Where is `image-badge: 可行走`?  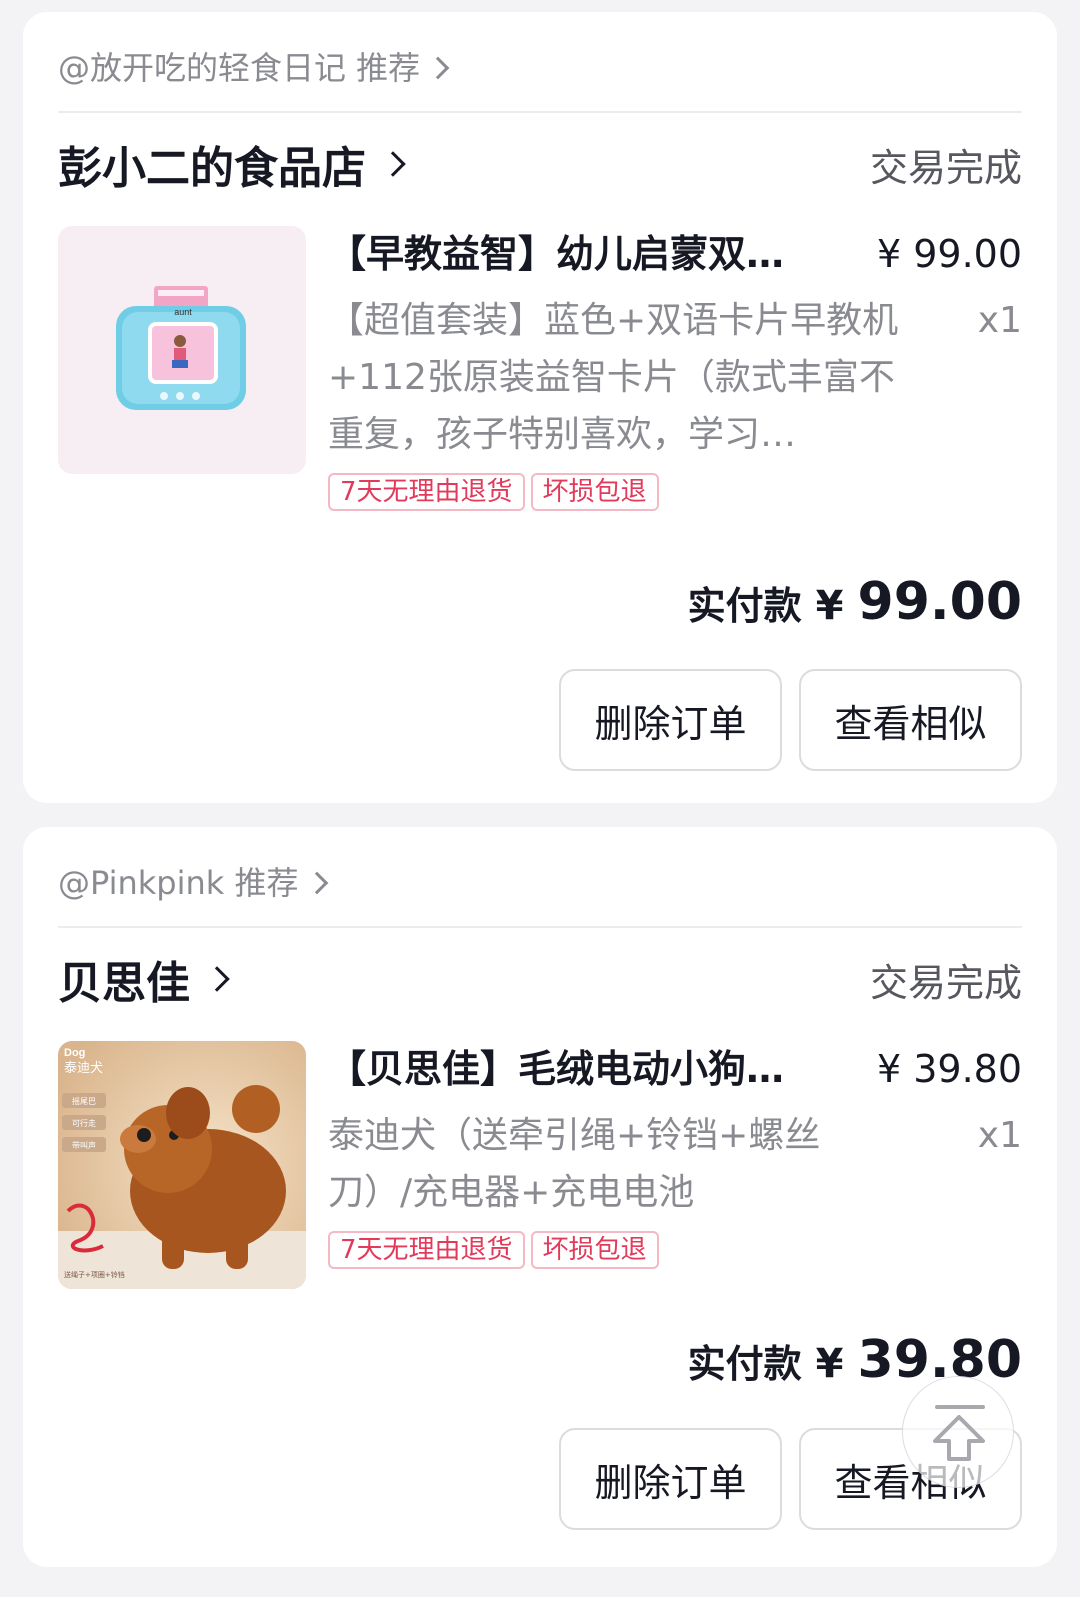 image-badge: 可行走 is located at coordinates (84, 1123).